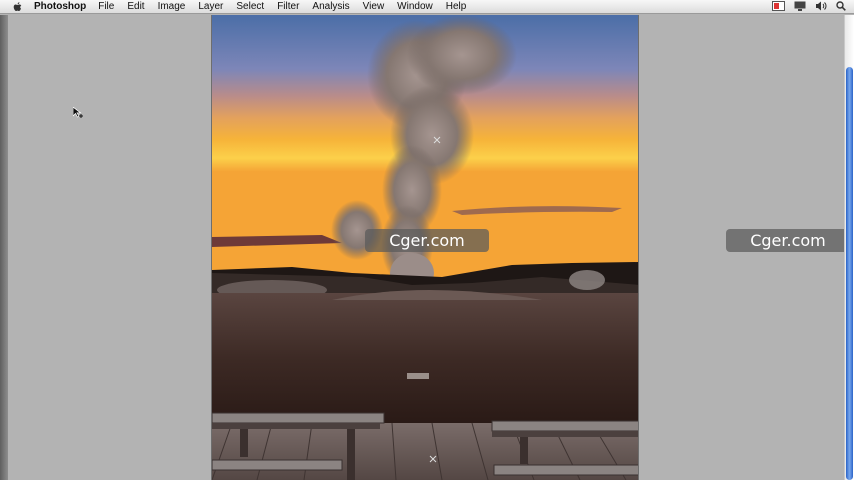 The image size is (854, 480). What do you see at coordinates (18, 7) in the screenshot?
I see `apple-icon` at bounding box center [18, 7].